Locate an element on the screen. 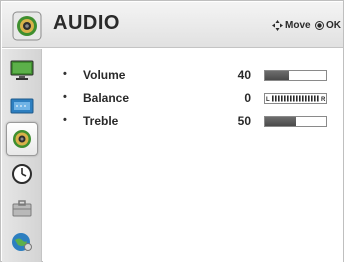  setting-row-treble: • Treble 50 is located at coordinates (193, 121).